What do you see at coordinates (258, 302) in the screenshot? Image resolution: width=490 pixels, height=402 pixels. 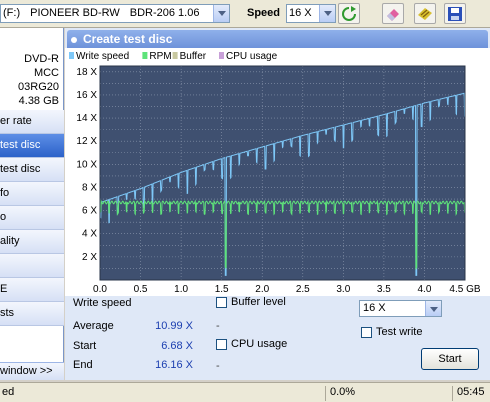 I see `buffer-level-label: Buffer level` at bounding box center [258, 302].